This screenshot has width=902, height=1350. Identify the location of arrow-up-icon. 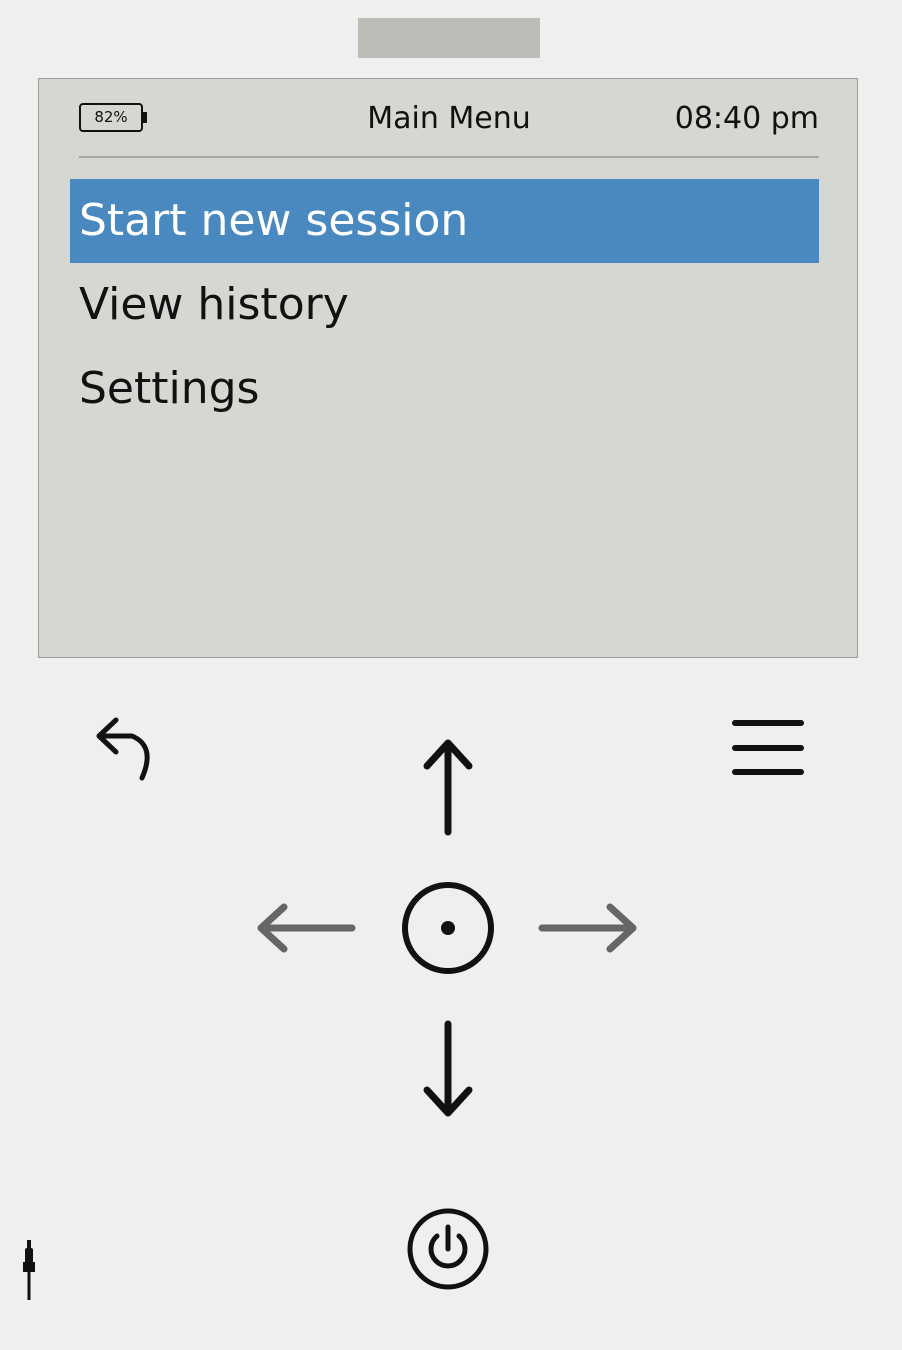
(448, 786).